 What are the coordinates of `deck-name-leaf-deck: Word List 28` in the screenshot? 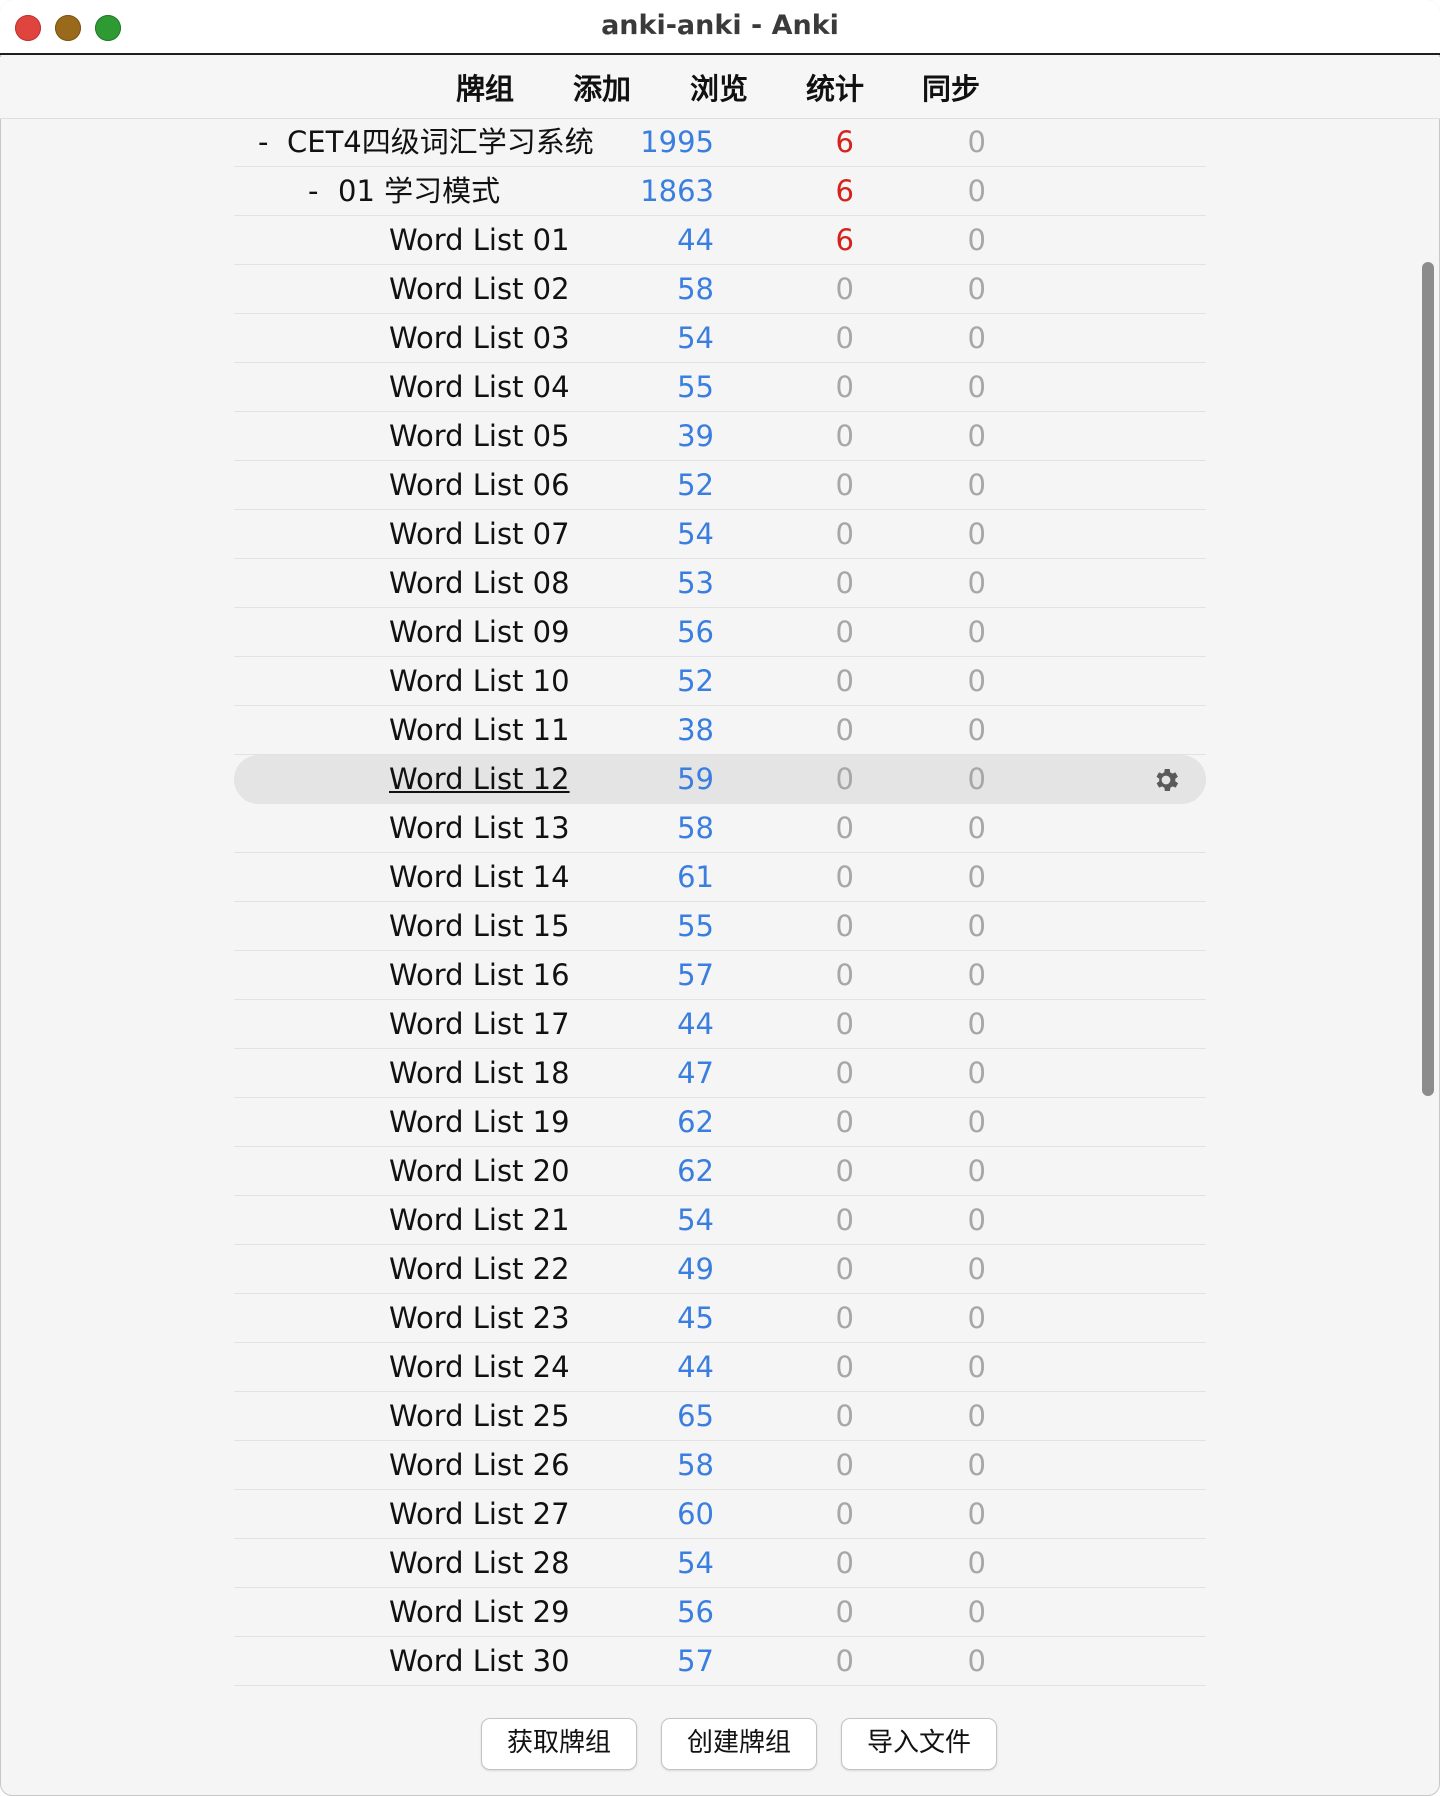 It's located at (479, 1563).